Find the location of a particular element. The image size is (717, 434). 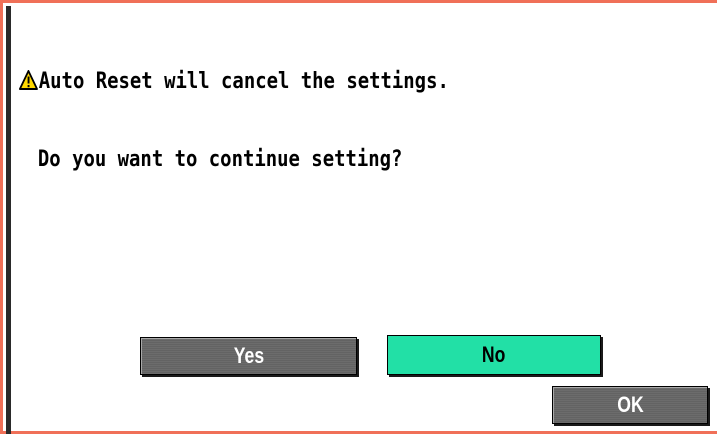

left-edge-bar is located at coordinates (8, 220).